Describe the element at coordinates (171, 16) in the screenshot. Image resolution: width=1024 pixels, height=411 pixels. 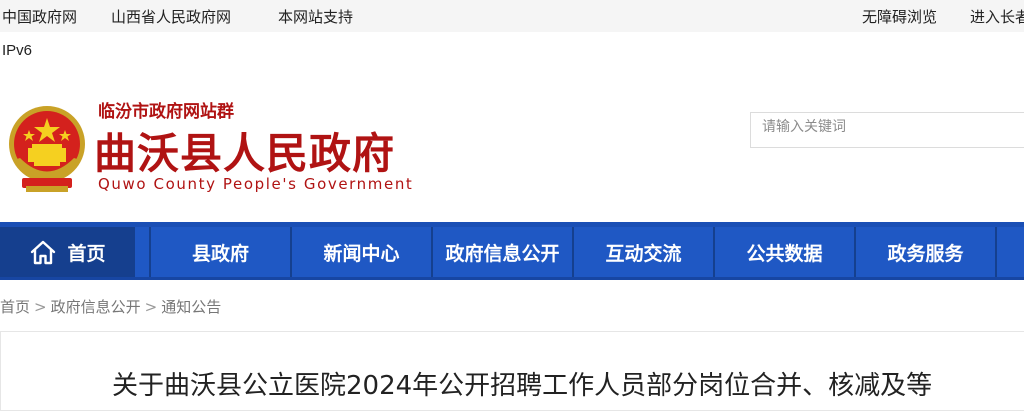
I see `link-shanxi-gov: 山西省人民政府网` at that location.